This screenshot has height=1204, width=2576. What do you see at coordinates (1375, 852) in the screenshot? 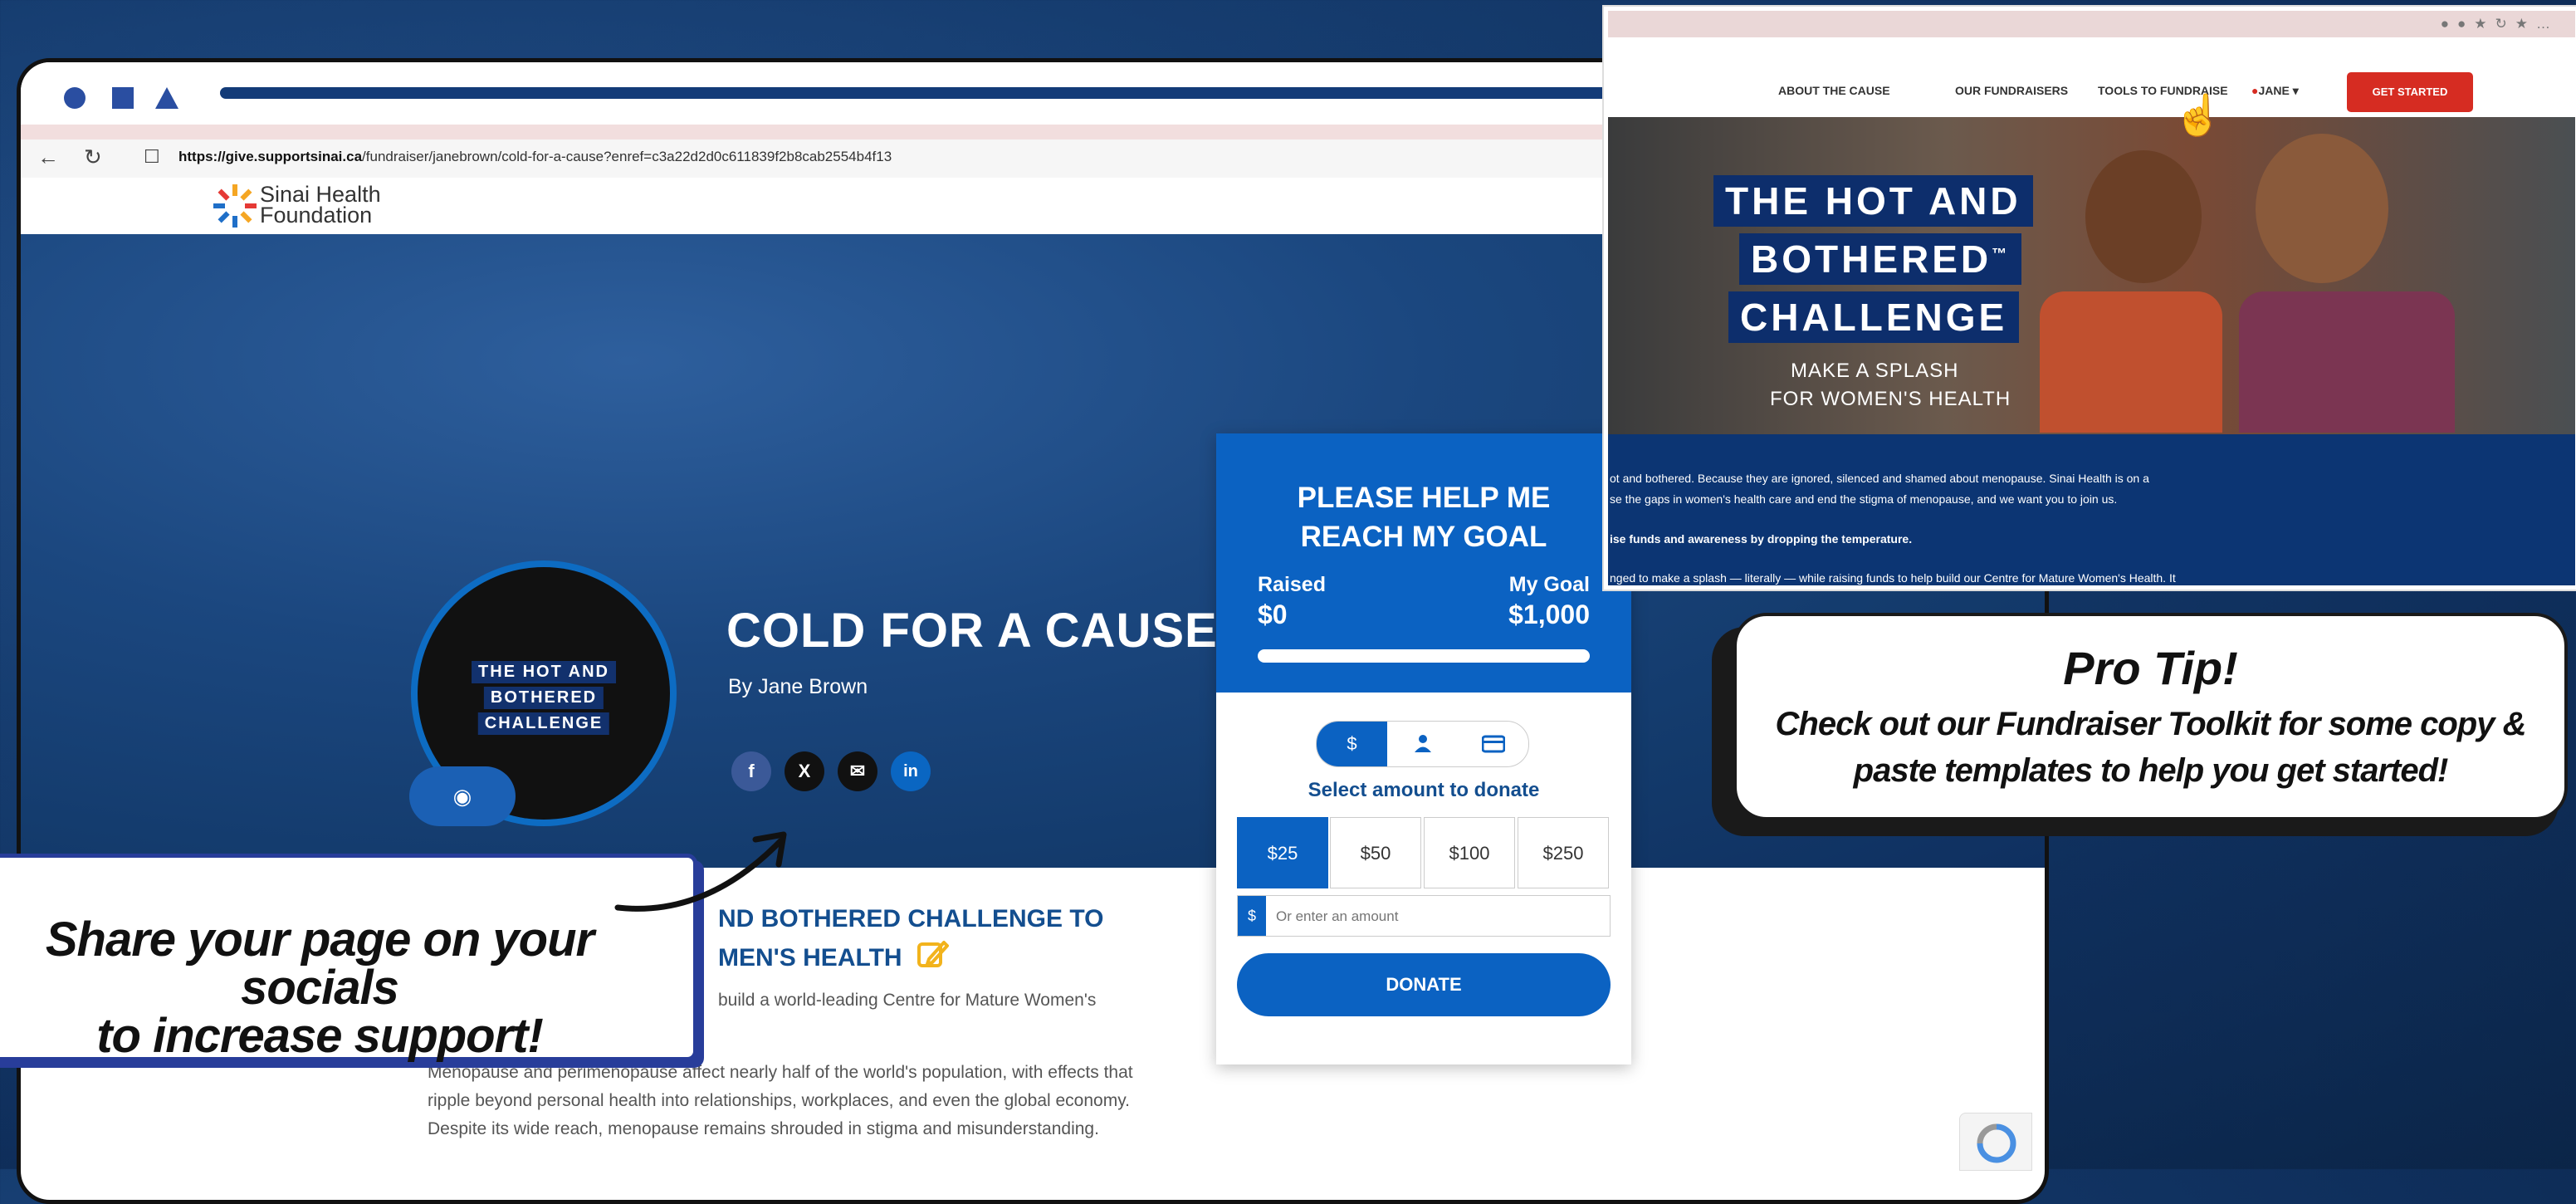
I see `amount-option-50: $50` at bounding box center [1375, 852].